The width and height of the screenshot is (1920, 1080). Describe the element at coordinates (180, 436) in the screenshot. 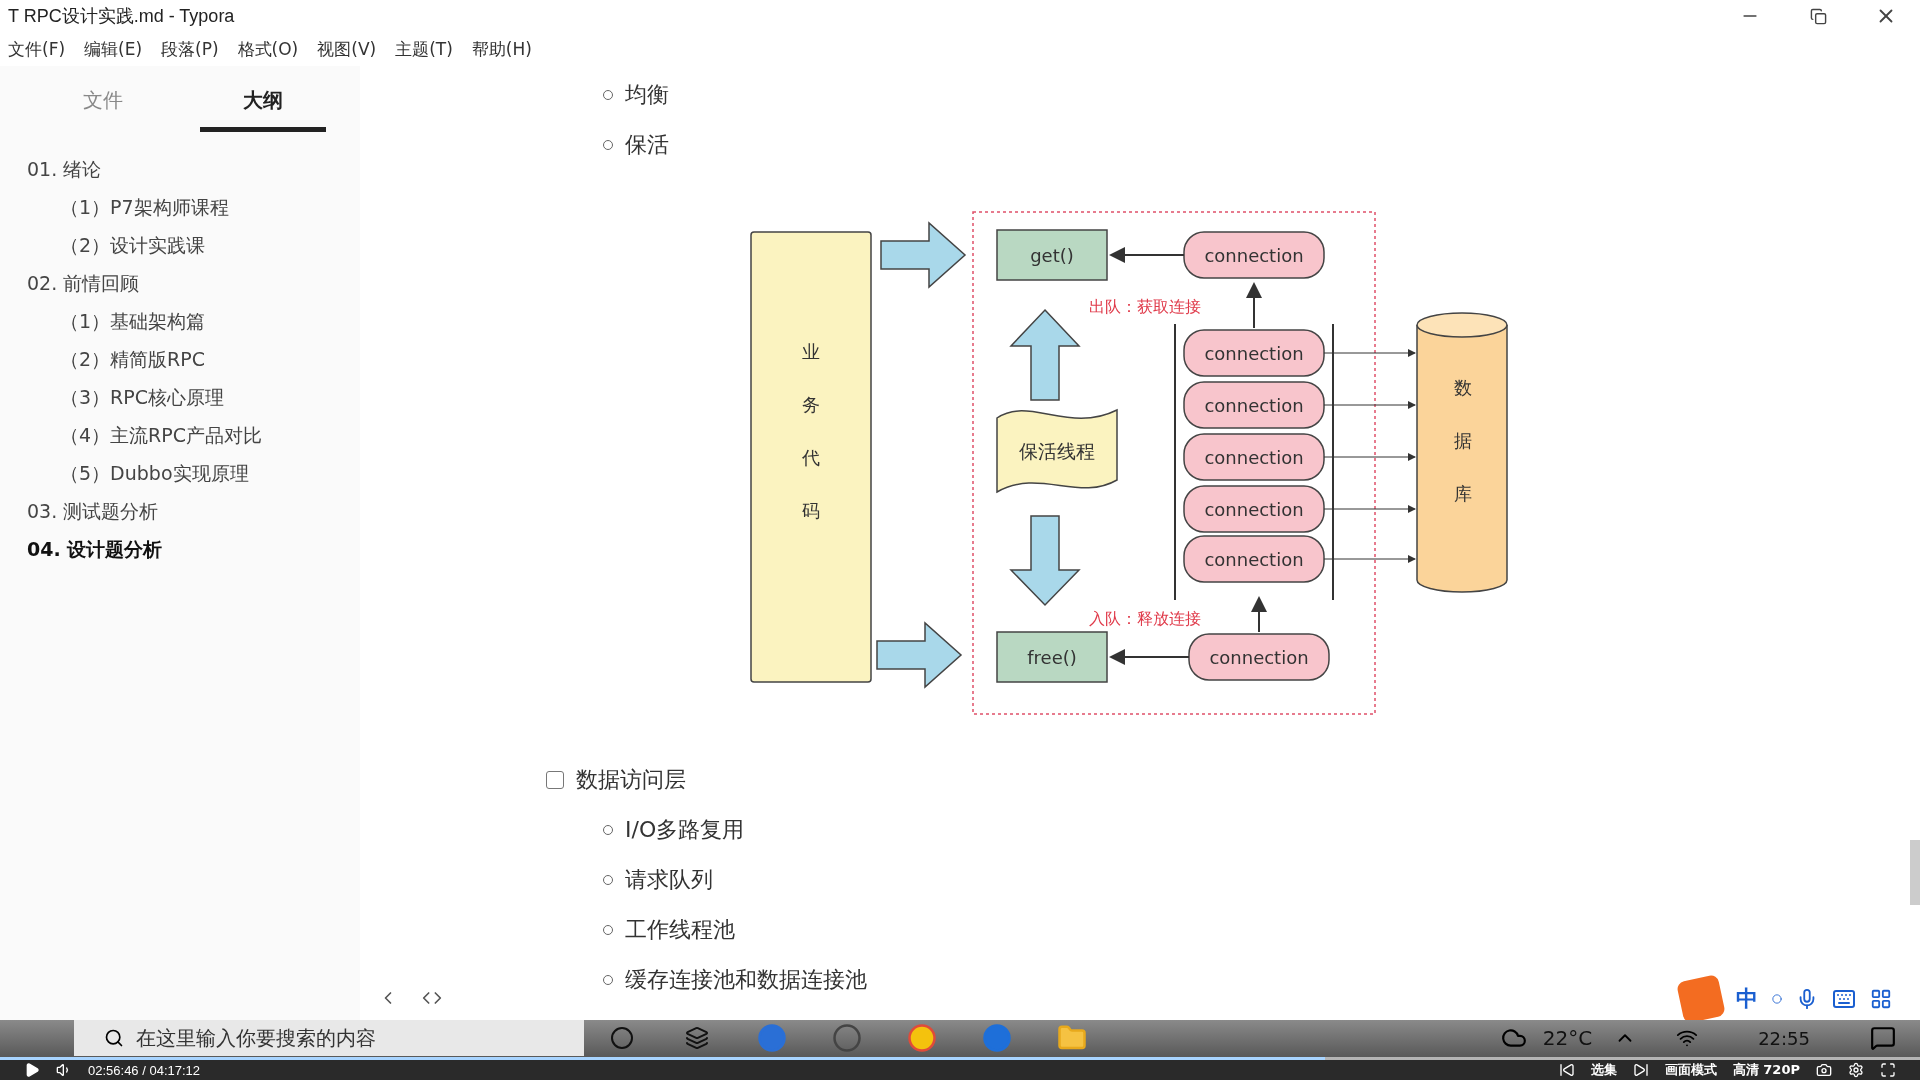

I see `outline-item: （4）主流RPC产品对比` at that location.